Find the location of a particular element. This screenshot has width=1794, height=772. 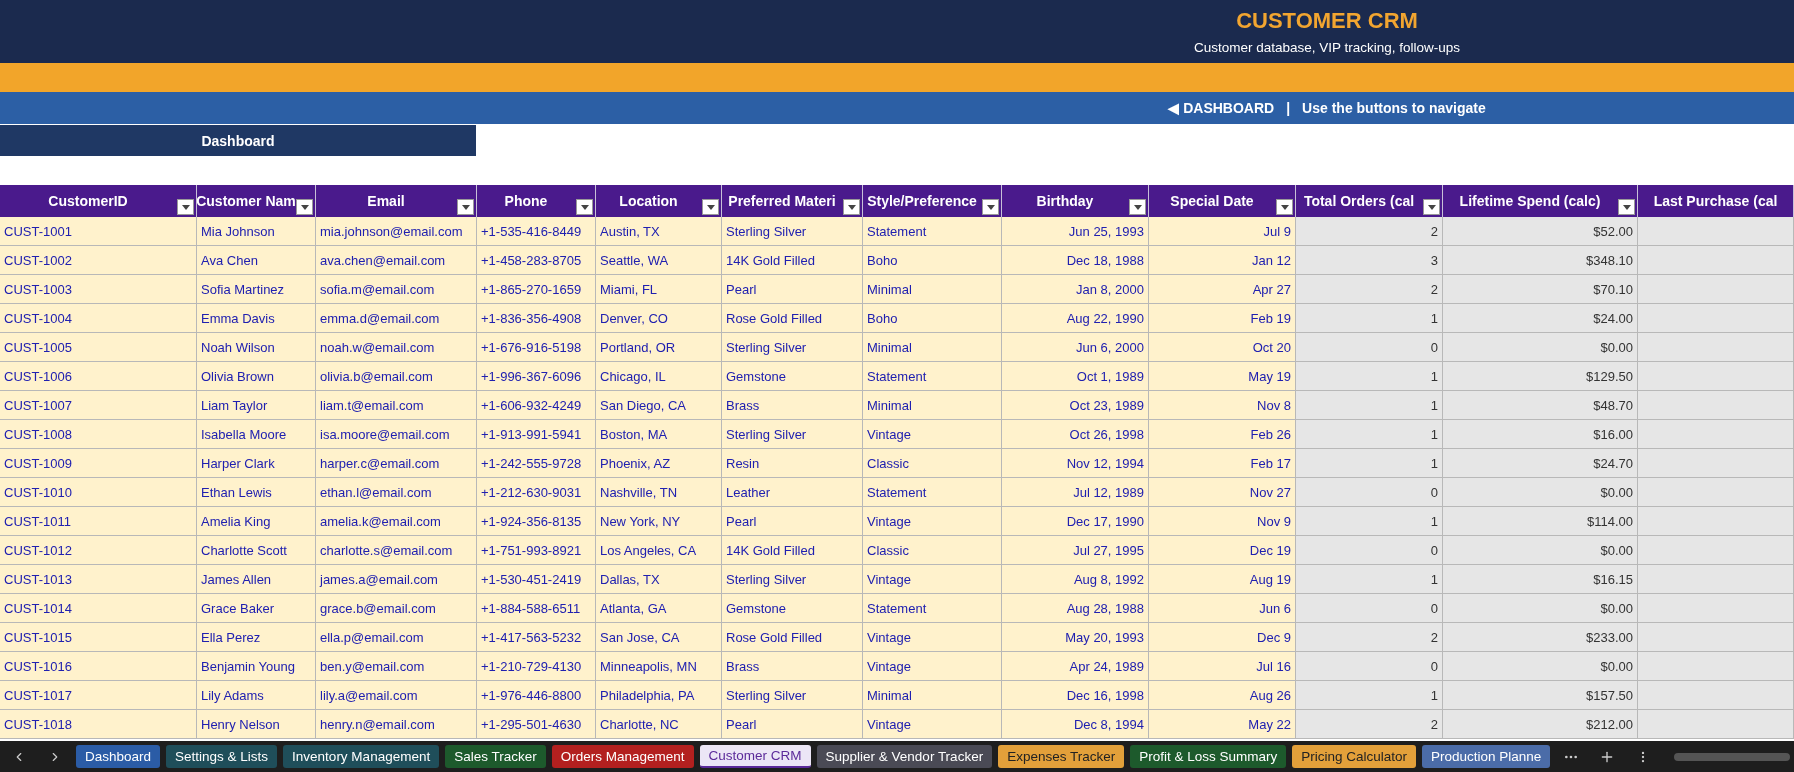

column-header-label: Lifetime Spend (calc) is located at coordinates (1530, 201).